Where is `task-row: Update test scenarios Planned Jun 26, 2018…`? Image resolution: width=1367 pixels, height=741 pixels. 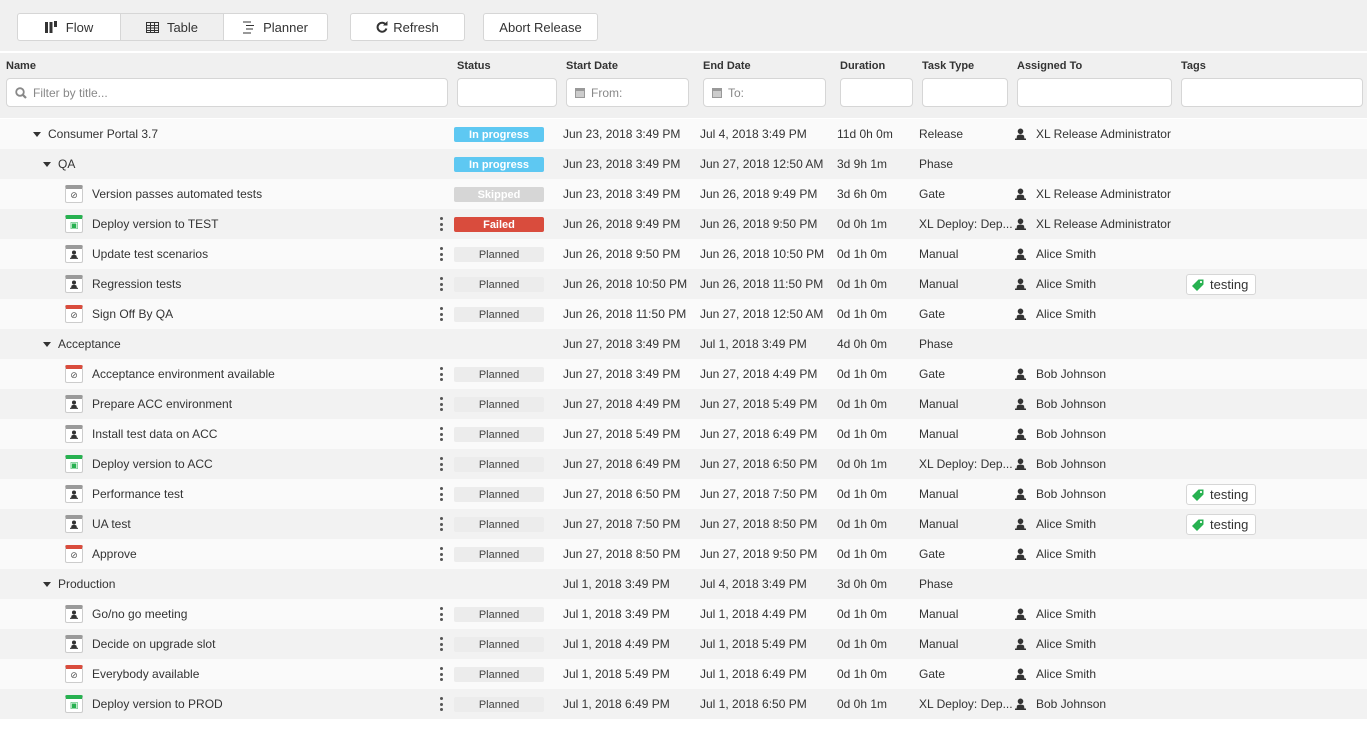 task-row: Update test scenarios Planned Jun 26, 2018… is located at coordinates (683, 254).